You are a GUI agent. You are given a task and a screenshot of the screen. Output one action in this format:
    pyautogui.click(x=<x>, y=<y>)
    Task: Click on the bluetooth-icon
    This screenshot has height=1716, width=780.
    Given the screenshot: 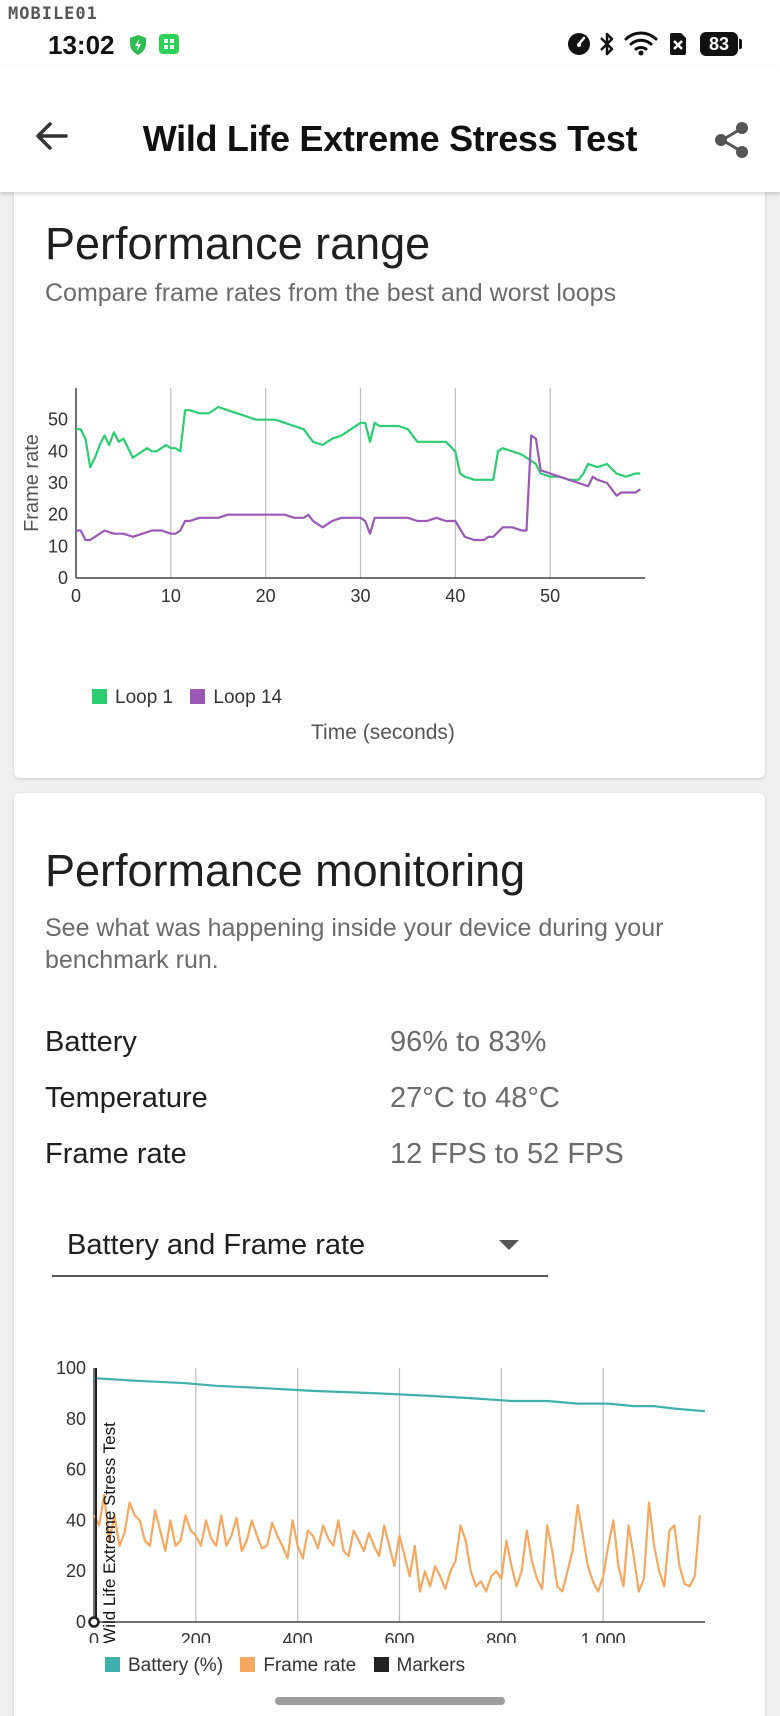 What is the action you would take?
    pyautogui.click(x=607, y=44)
    